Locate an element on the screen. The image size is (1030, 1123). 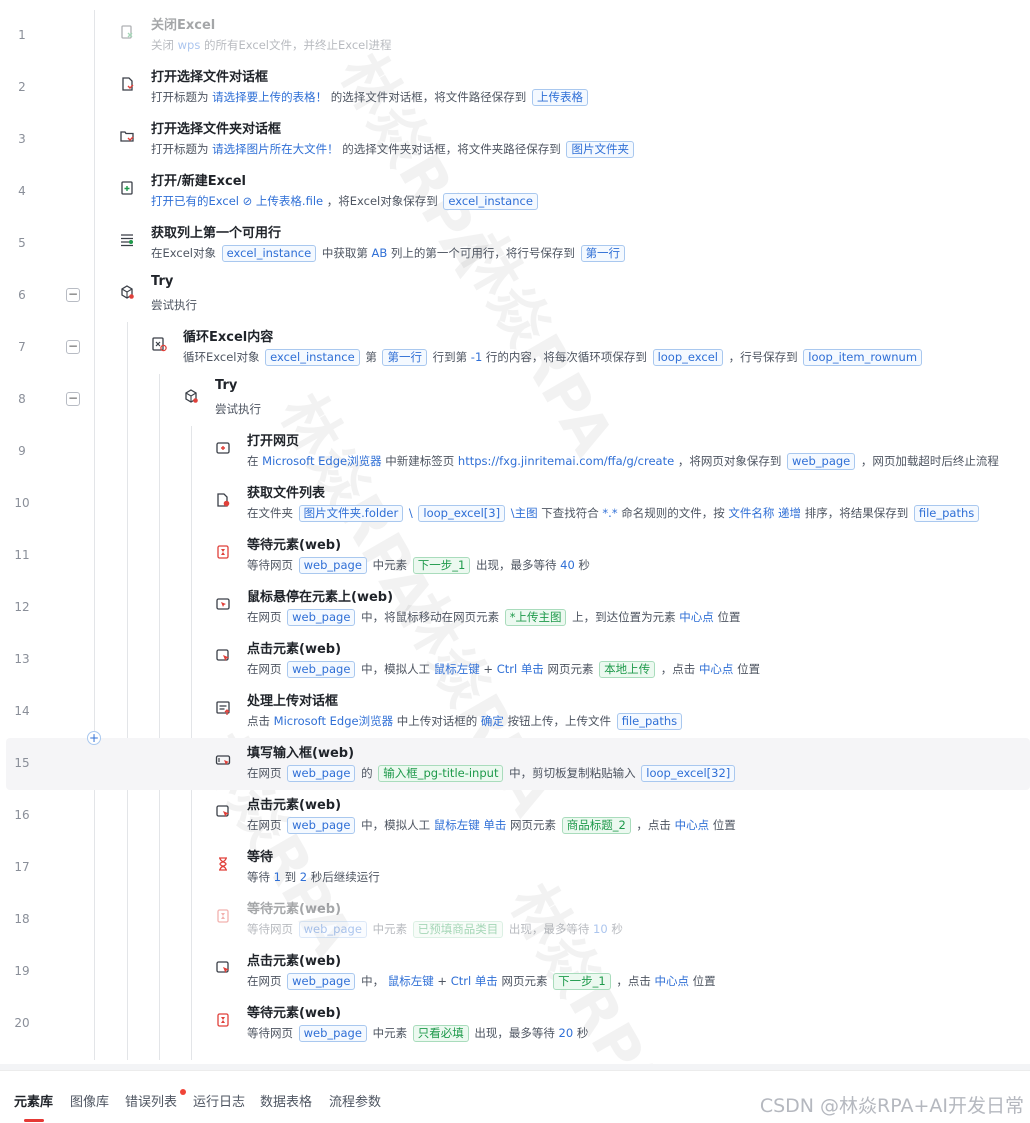
variable-tag: loop_excel is located at coordinates (687, 357).